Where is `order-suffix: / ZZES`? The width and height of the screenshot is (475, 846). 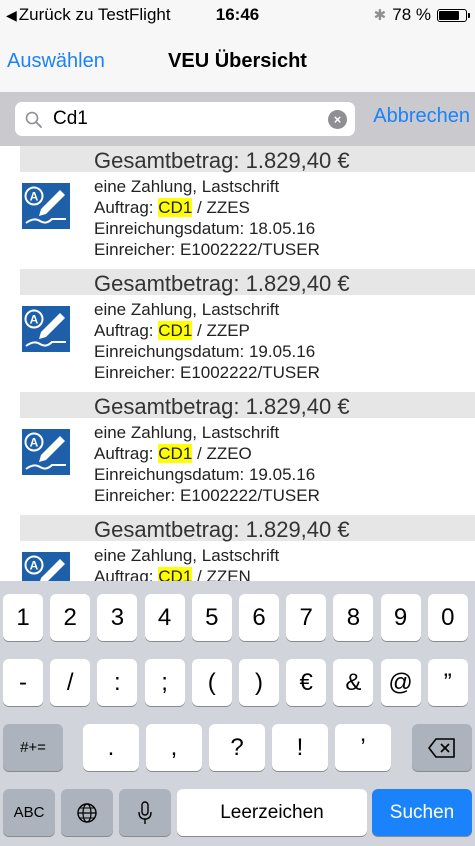
order-suffix: / ZZES is located at coordinates (221, 207).